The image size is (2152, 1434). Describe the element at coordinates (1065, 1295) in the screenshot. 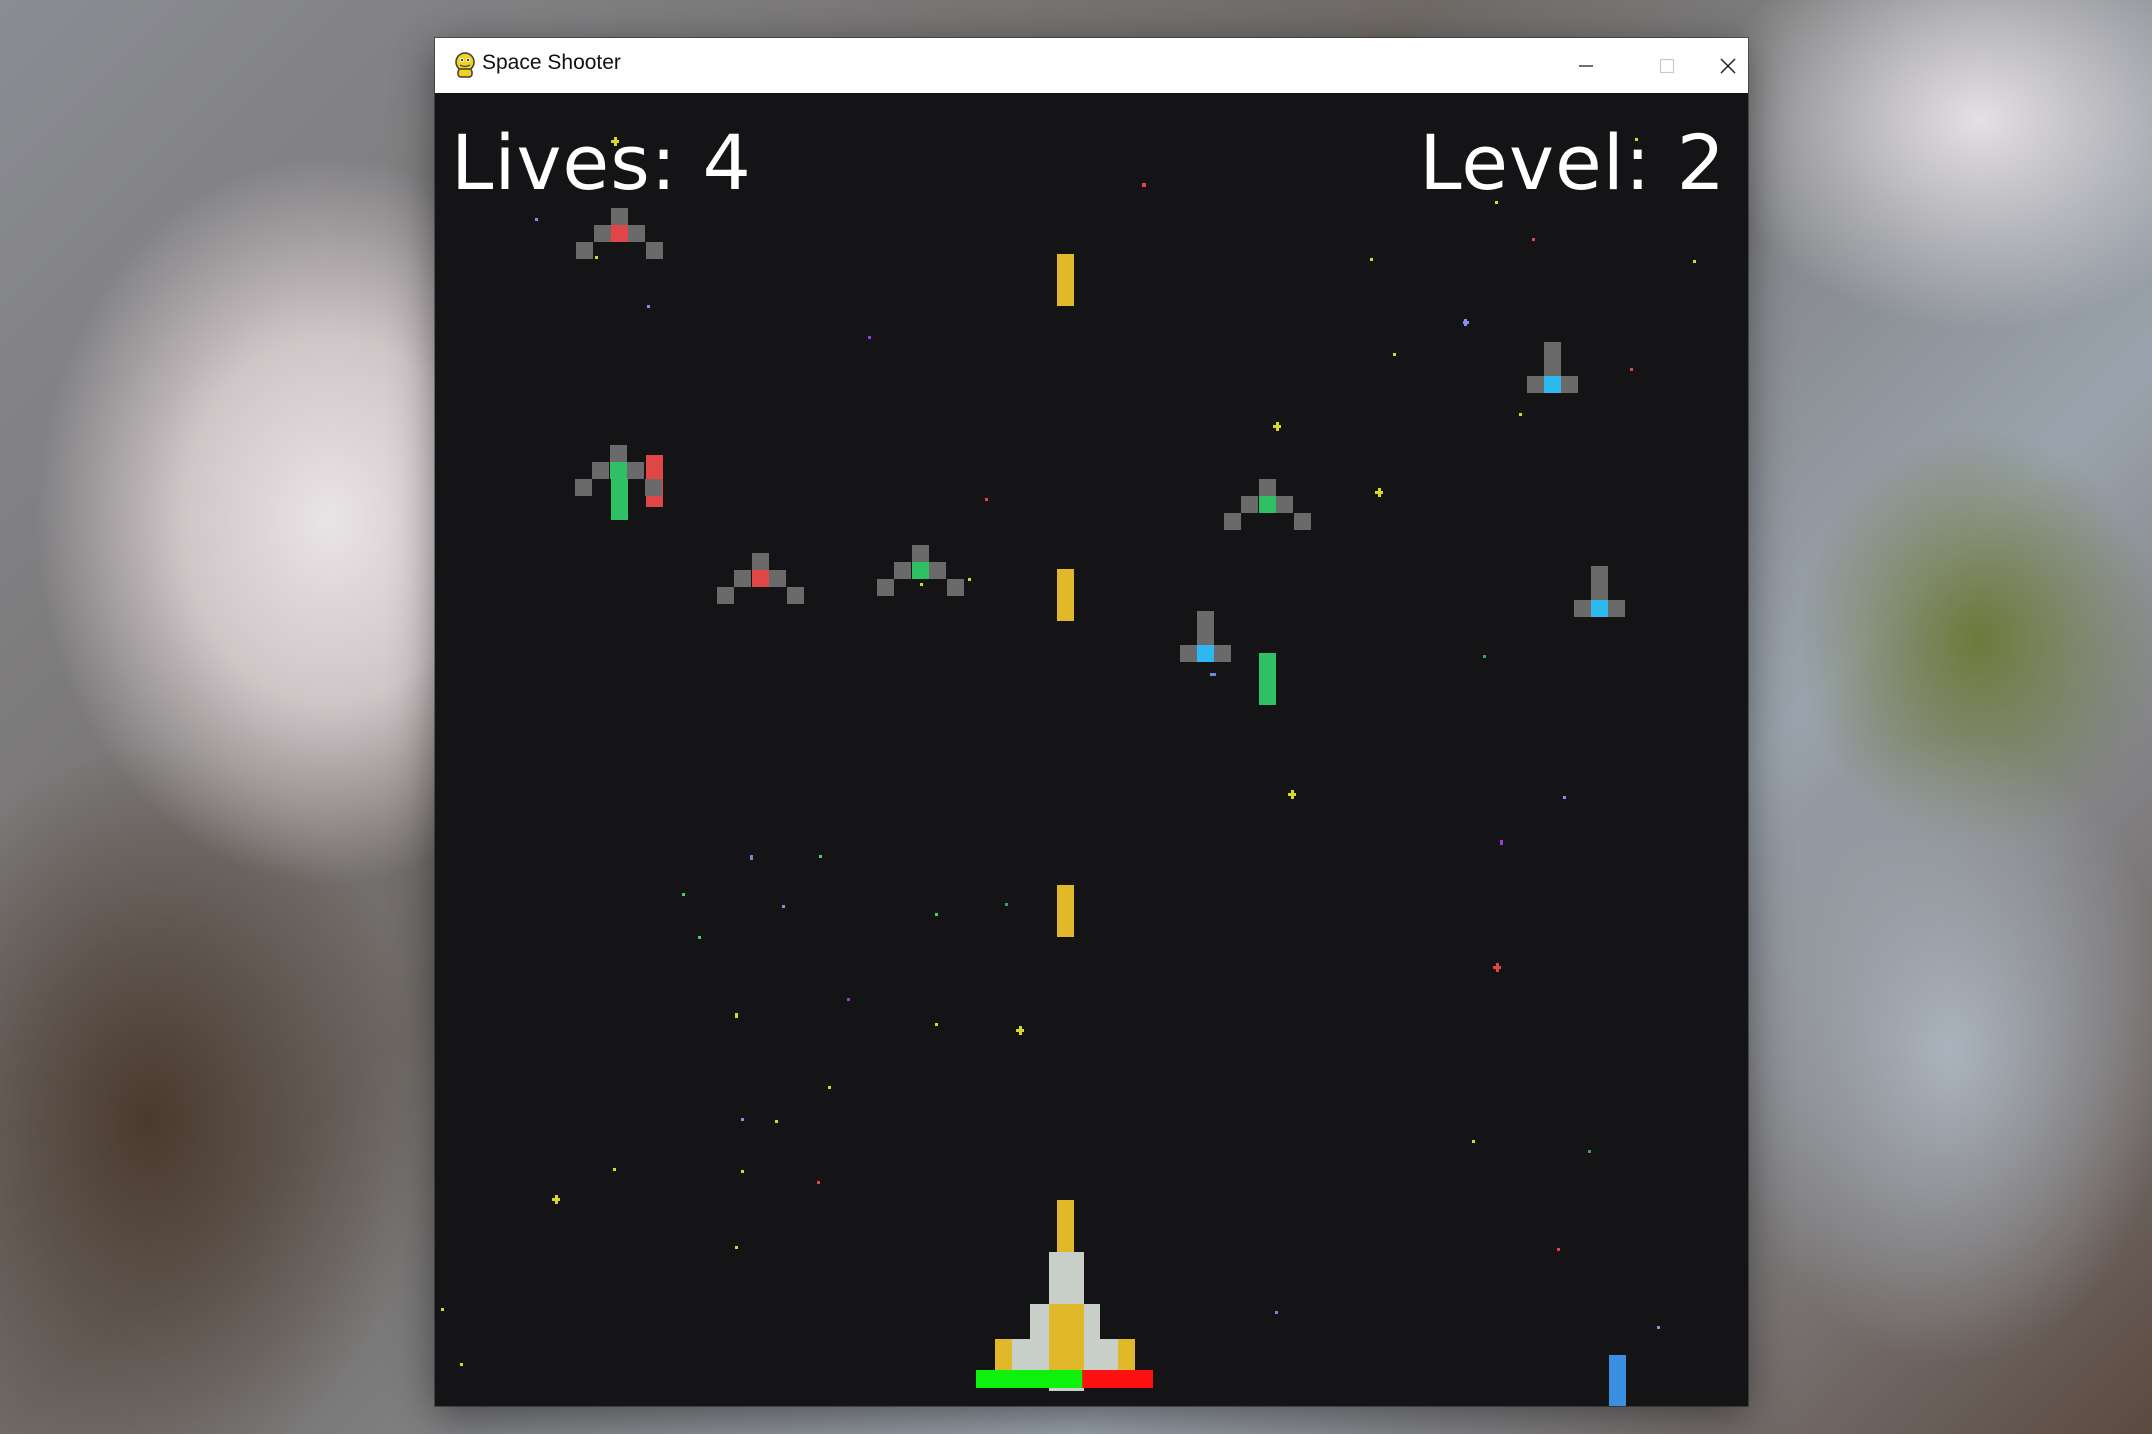

I see `player-ship` at that location.